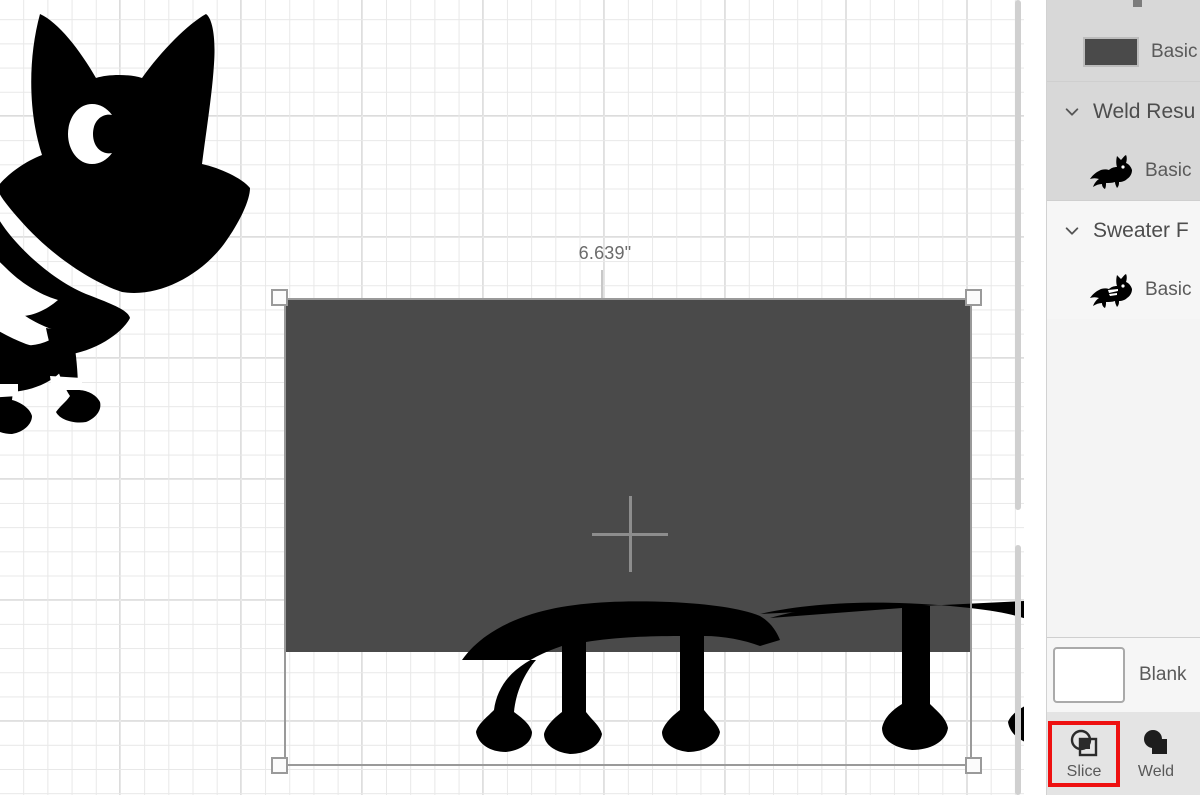  Describe the element at coordinates (279, 765) in the screenshot. I see `resize-handle-bottom-left` at that location.